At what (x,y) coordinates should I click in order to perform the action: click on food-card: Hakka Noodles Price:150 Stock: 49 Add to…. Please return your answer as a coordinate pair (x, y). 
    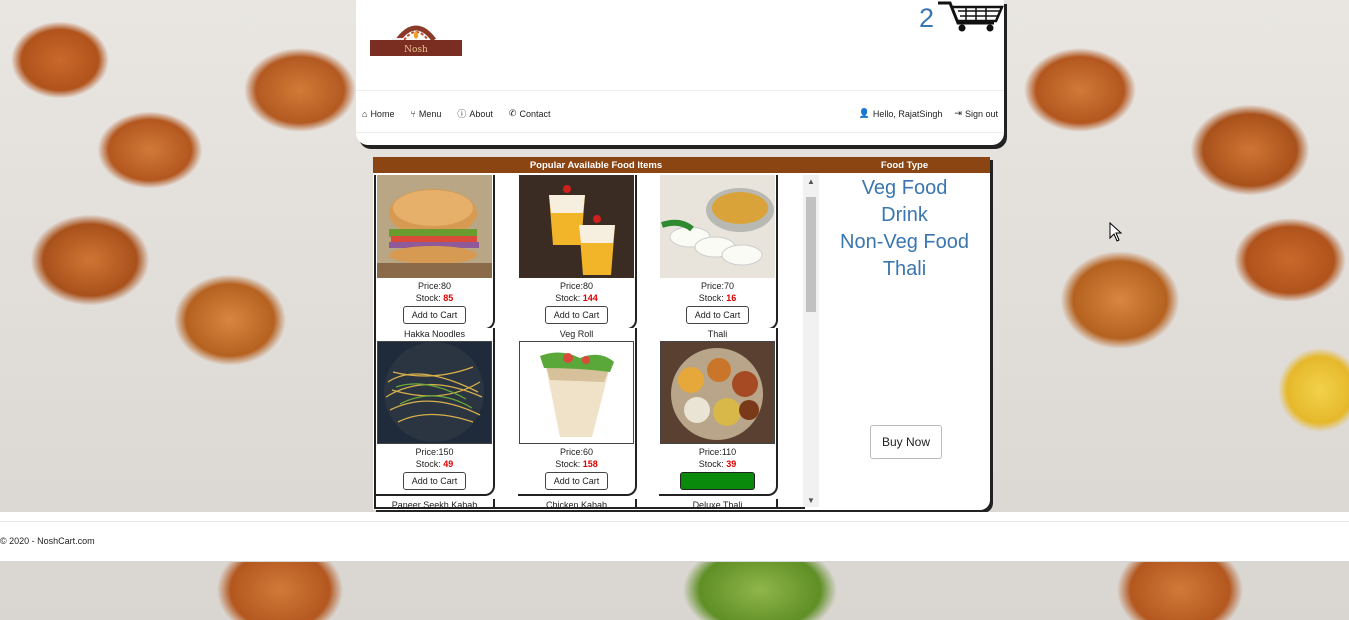
    Looking at the image, I should click on (435, 412).